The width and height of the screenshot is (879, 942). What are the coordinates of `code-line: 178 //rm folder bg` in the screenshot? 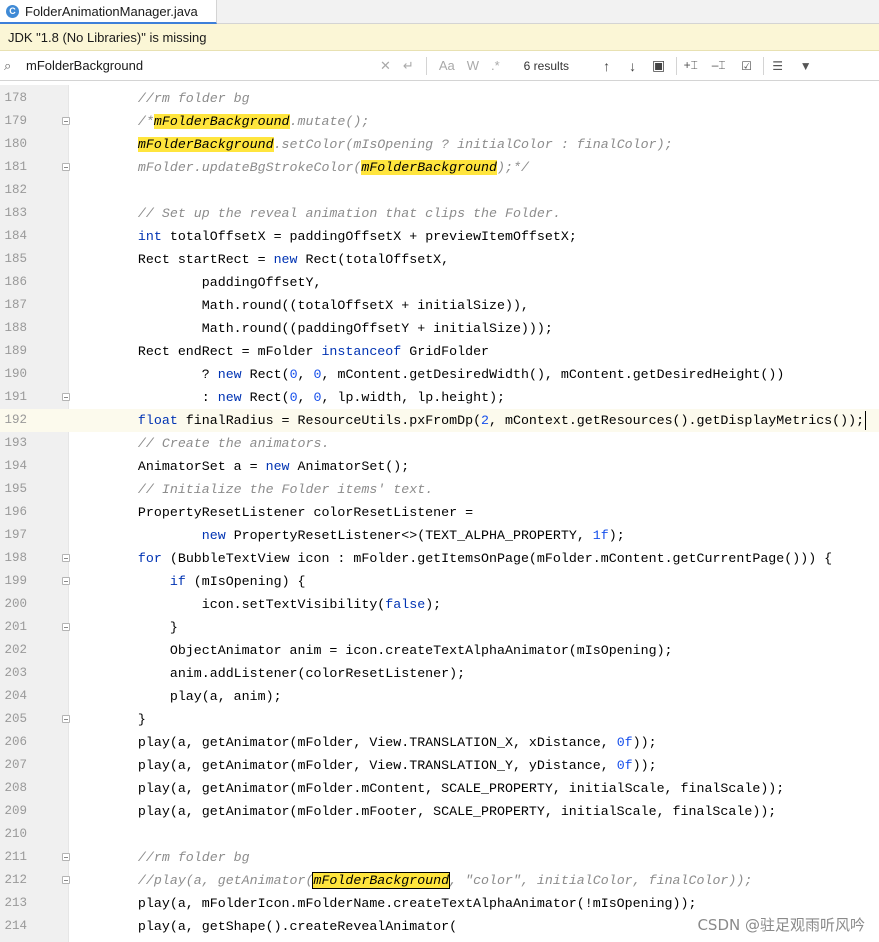 It's located at (439, 98).